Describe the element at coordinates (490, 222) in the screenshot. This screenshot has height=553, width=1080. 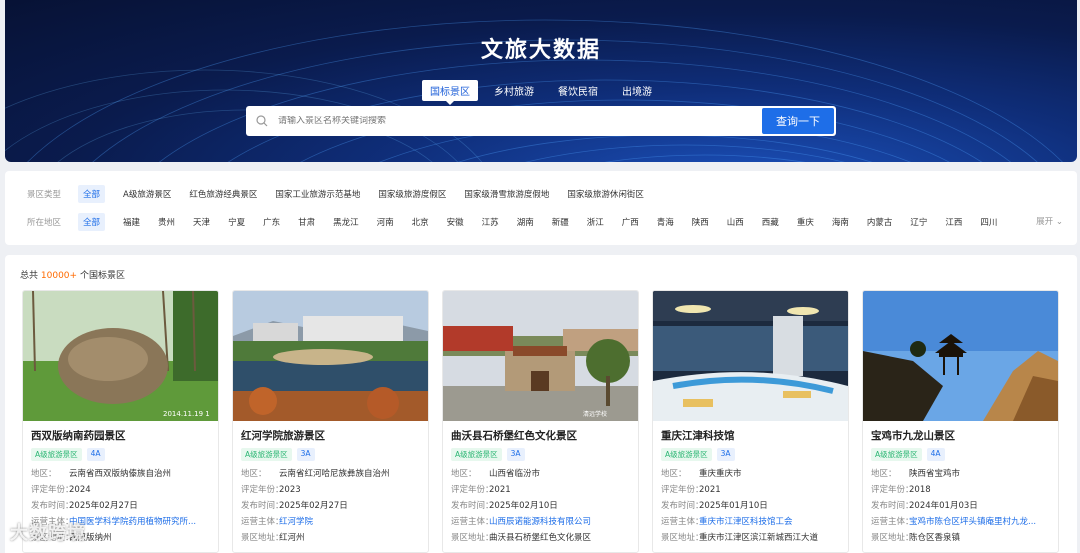
I see `filter-region-option: 江苏` at that location.